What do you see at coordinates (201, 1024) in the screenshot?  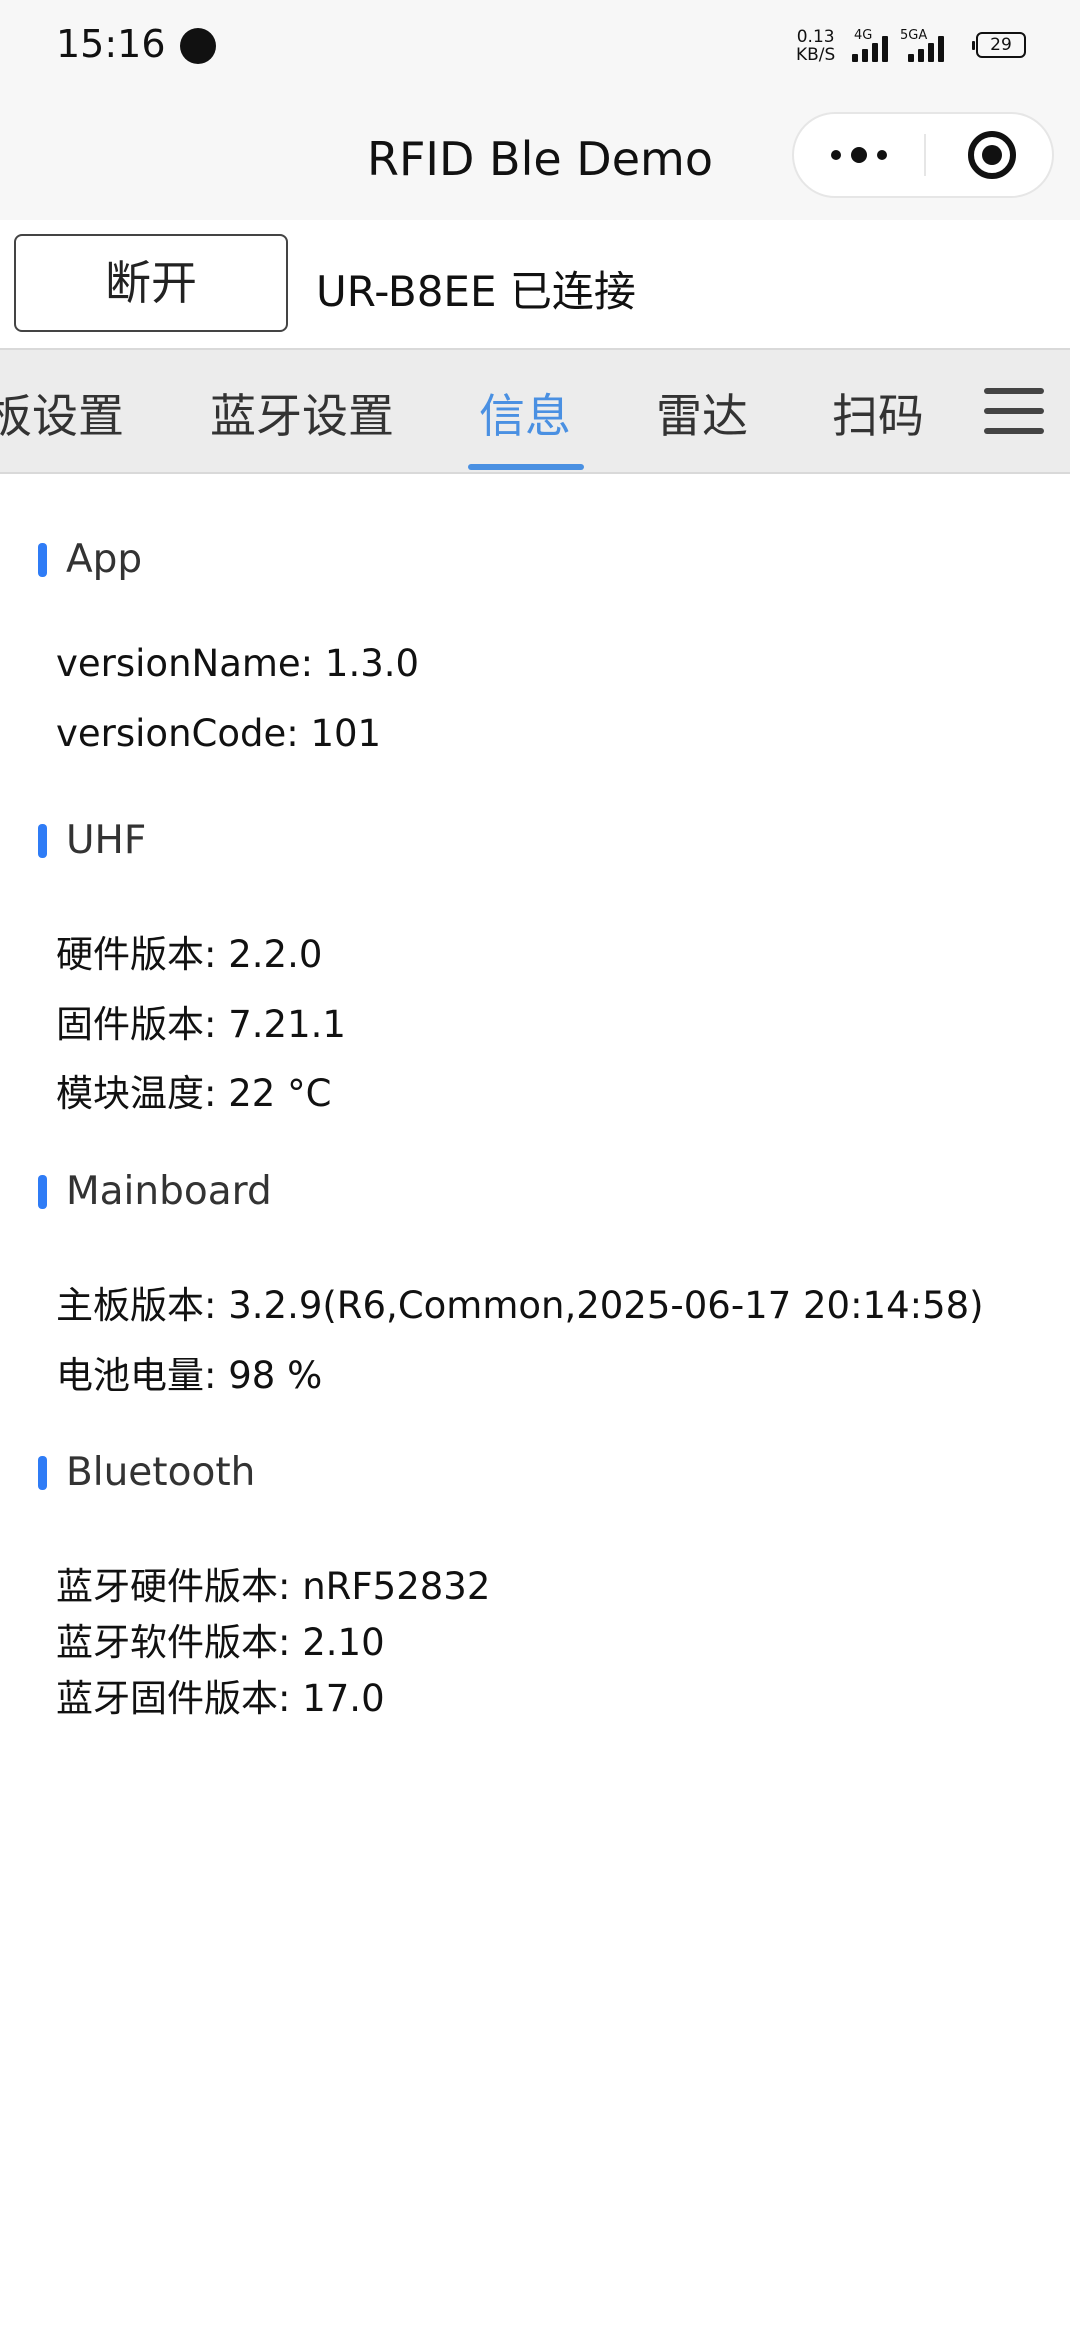 I see `info-line: 固件版本: 7.21.1` at bounding box center [201, 1024].